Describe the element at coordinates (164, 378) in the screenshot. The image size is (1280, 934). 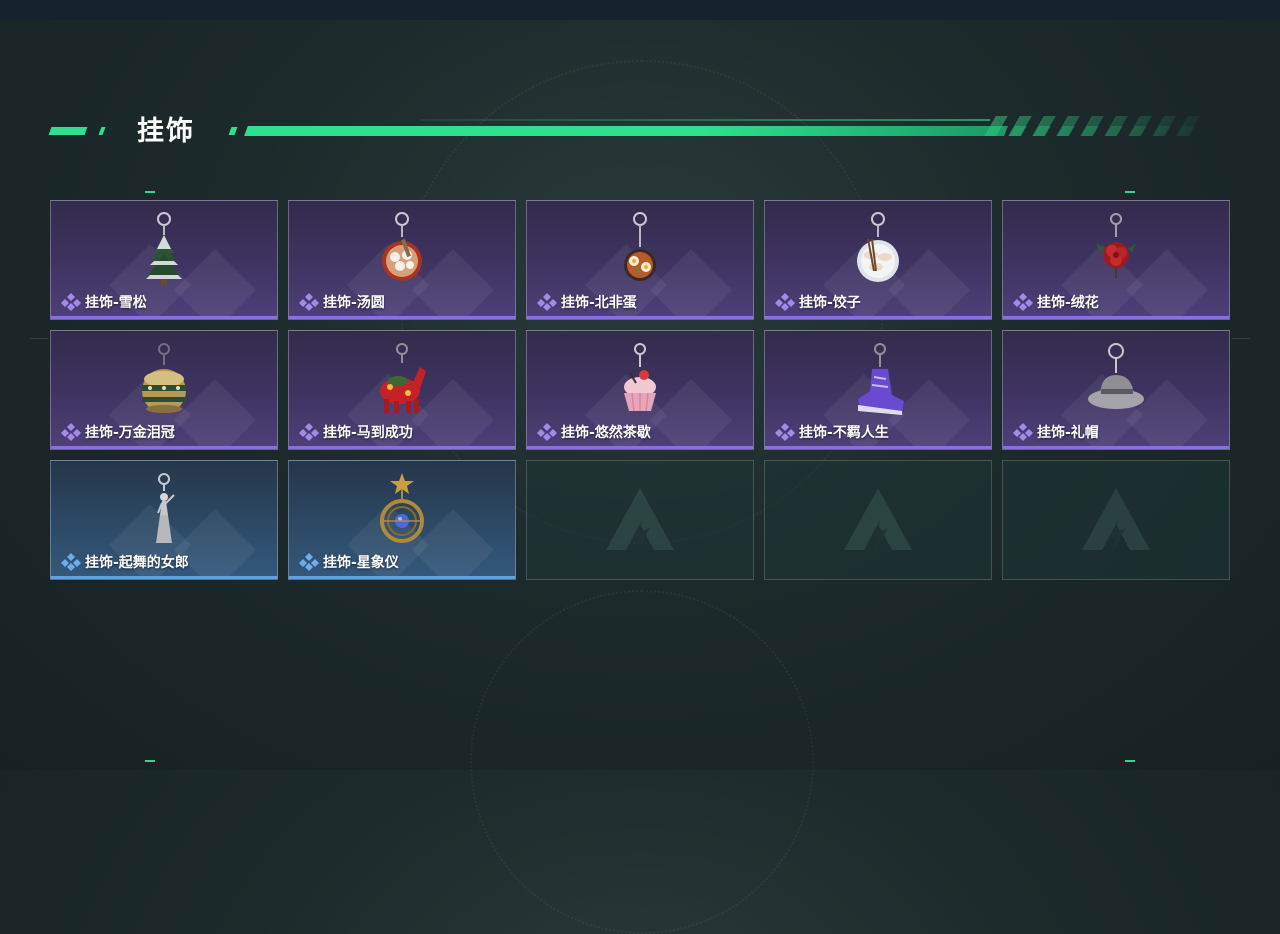
I see `golden-crown-charm-icon` at that location.